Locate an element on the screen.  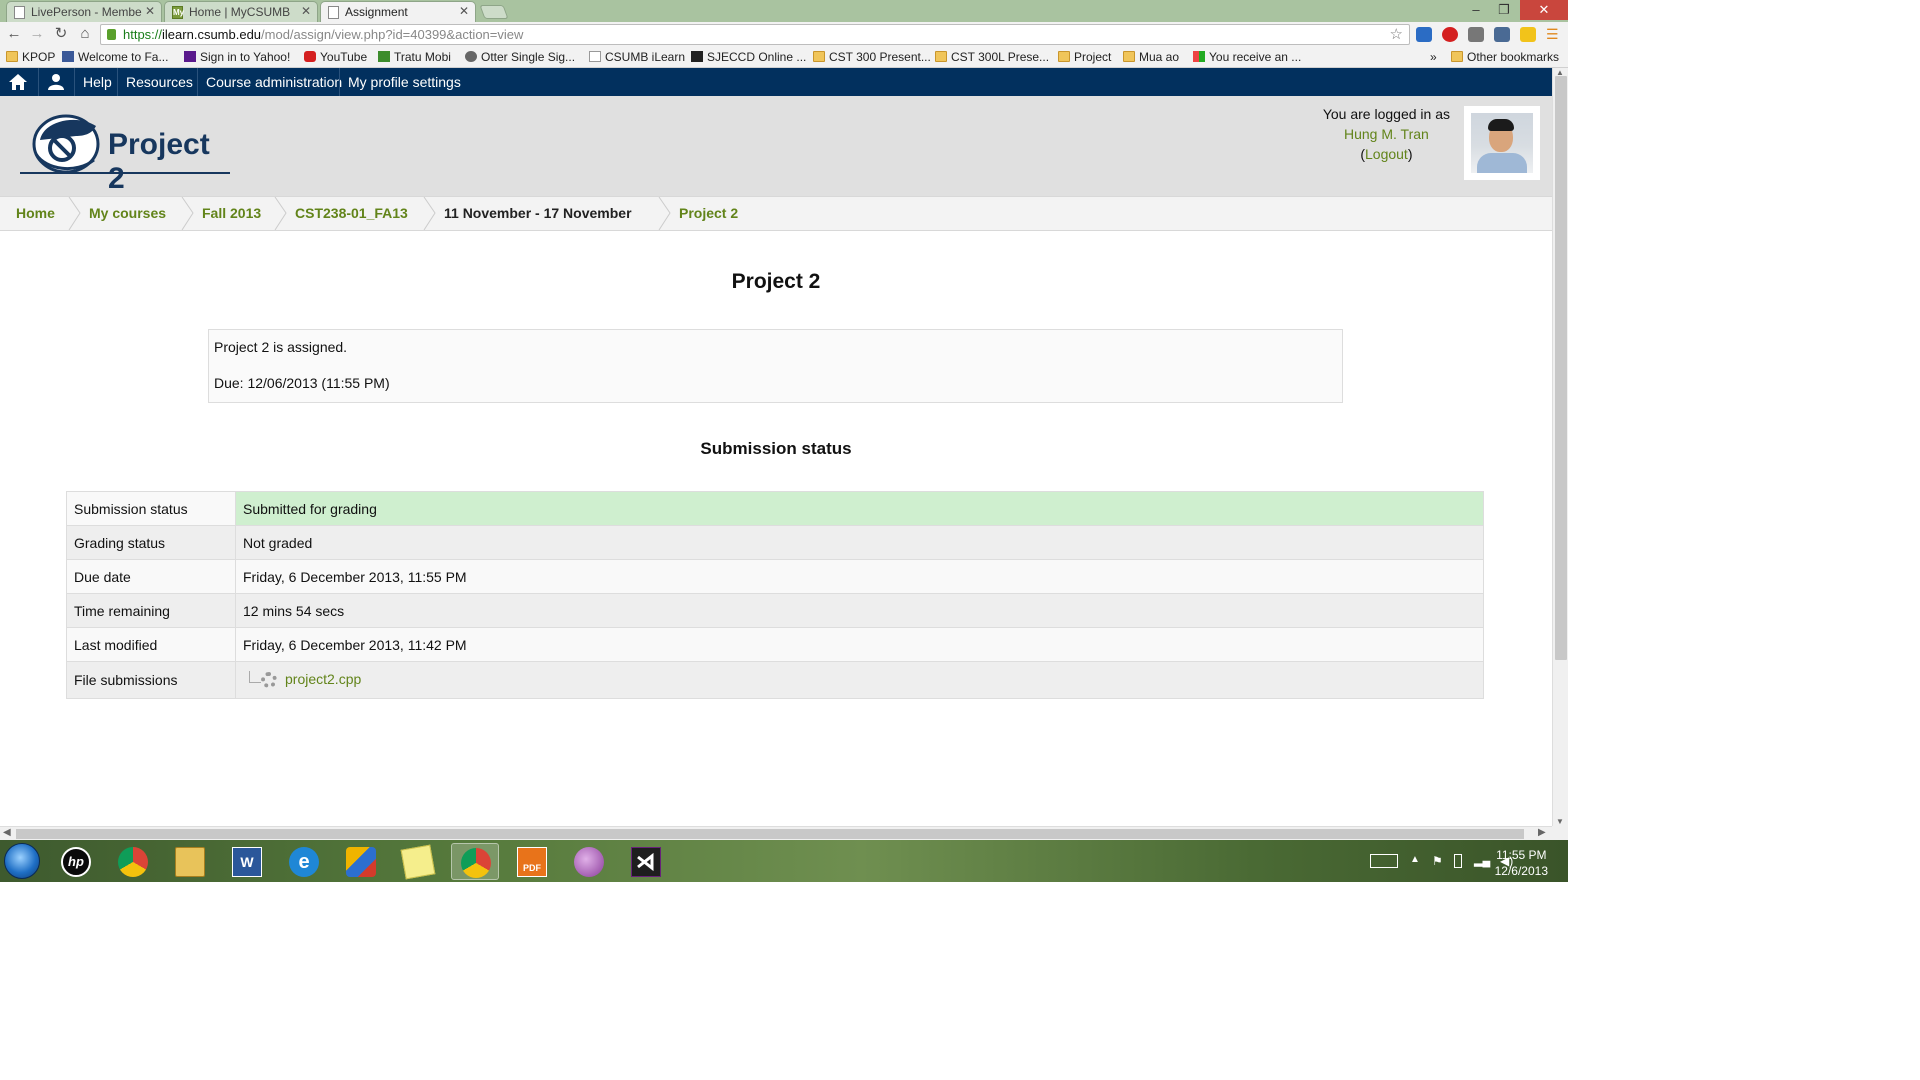
taskbar-pdf: PDF is located at coordinates (532, 861).